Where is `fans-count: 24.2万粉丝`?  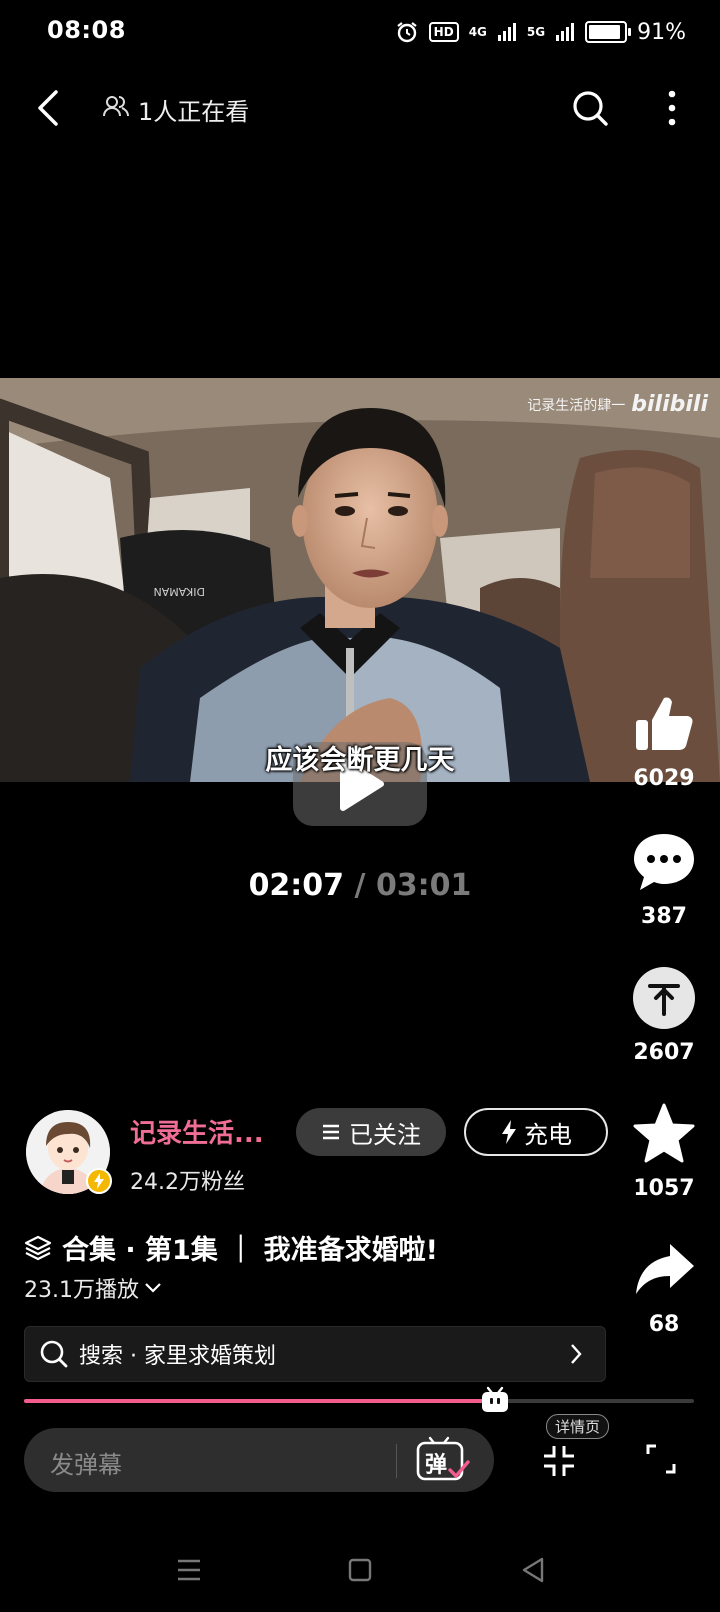
fans-count: 24.2万粉丝 is located at coordinates (187, 1182).